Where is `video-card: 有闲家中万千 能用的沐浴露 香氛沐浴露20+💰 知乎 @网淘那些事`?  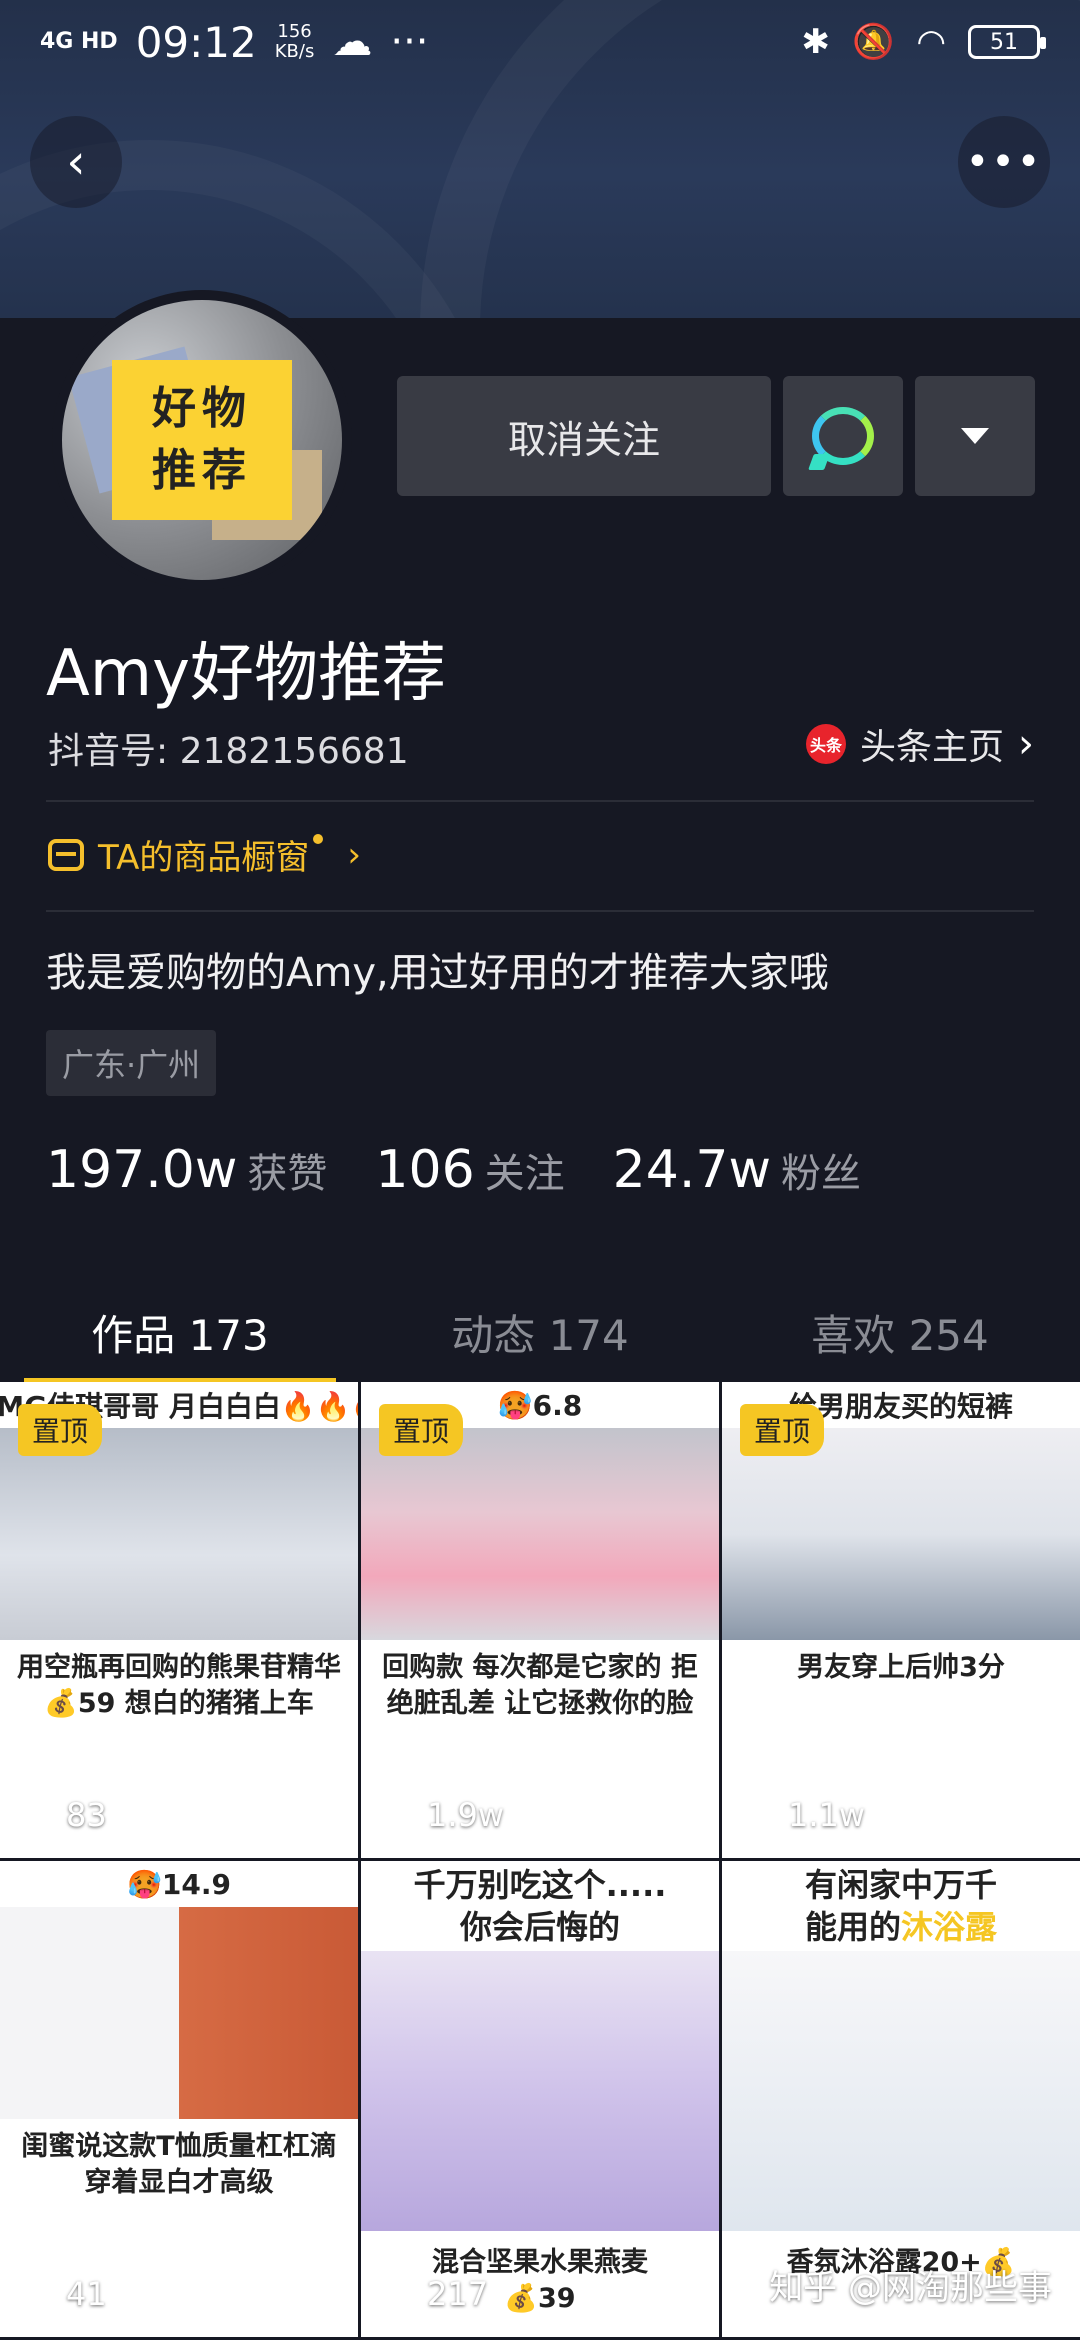
video-card: 有闲家中万千 能用的沐浴露 香氛沐浴露20+💰 知乎 @网淘那些事 is located at coordinates (901, 2099).